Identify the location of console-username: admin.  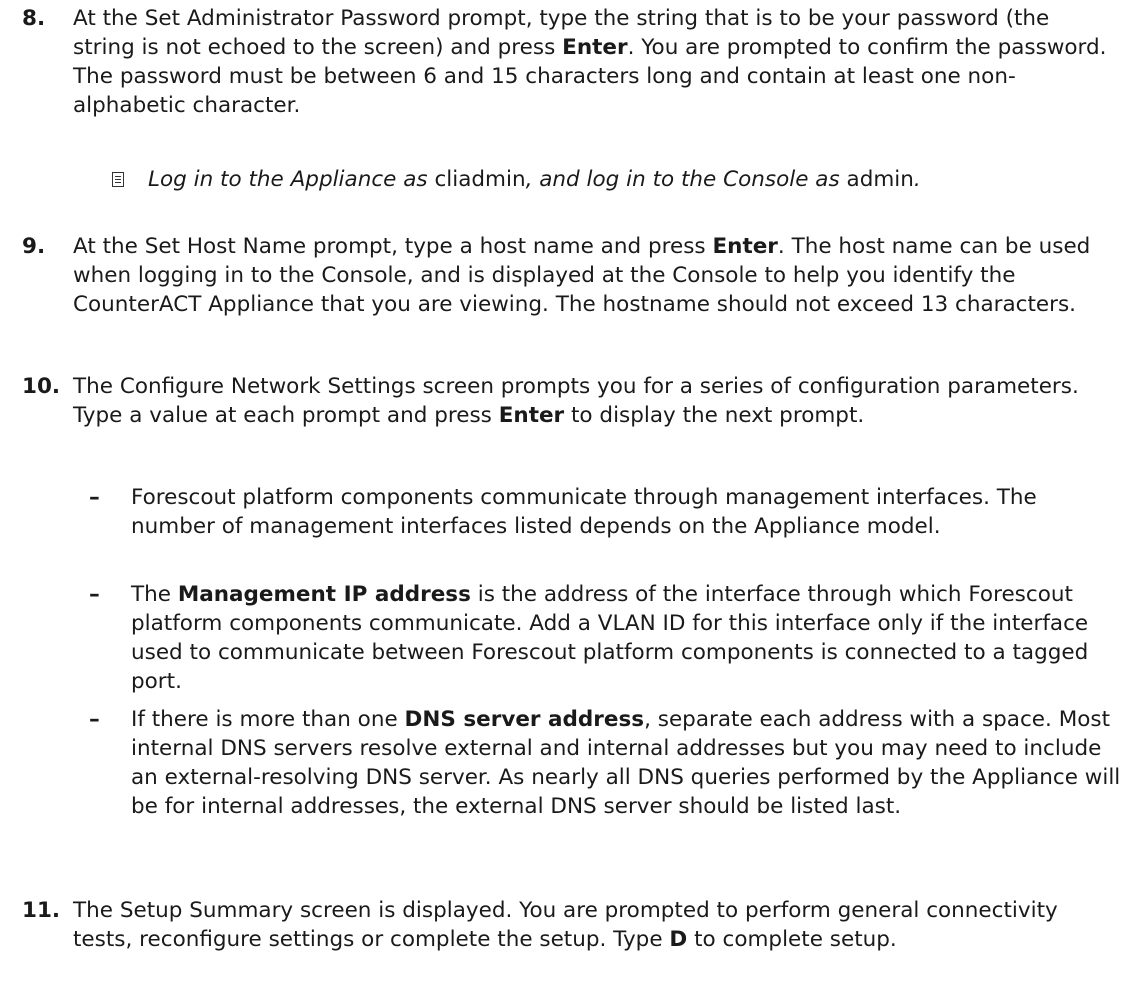
(880, 179).